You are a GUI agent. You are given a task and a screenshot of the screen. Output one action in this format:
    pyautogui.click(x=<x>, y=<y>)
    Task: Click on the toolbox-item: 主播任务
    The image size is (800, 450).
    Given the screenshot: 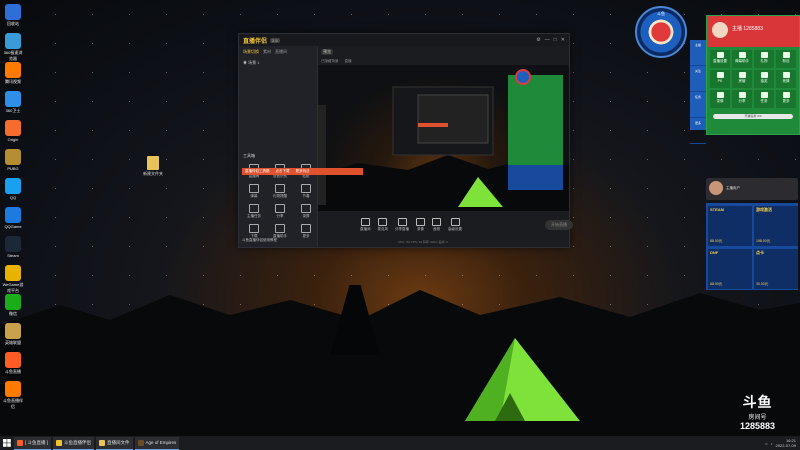 What is the action you would take?
    pyautogui.click(x=254, y=211)
    